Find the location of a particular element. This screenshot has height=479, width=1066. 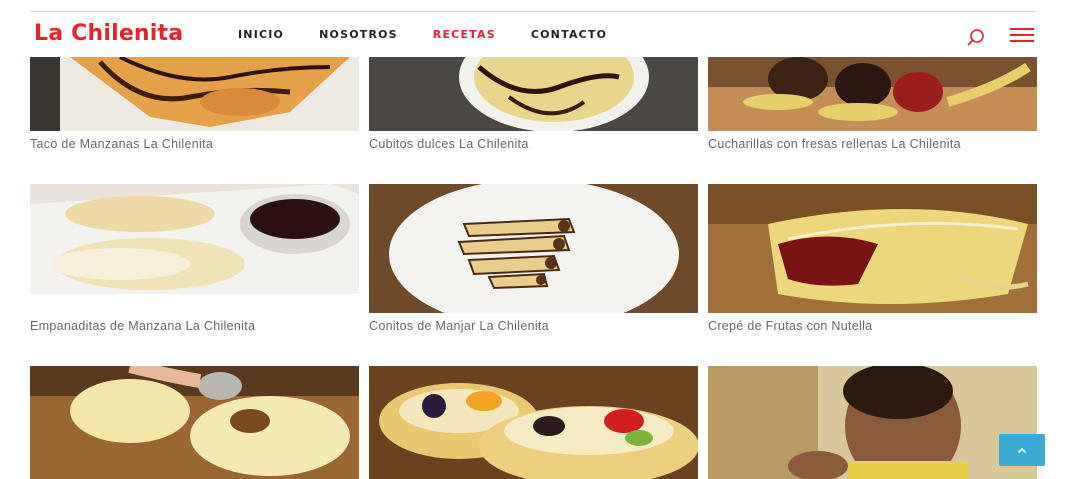

hamburger-menu-icon is located at coordinates (1022, 35).